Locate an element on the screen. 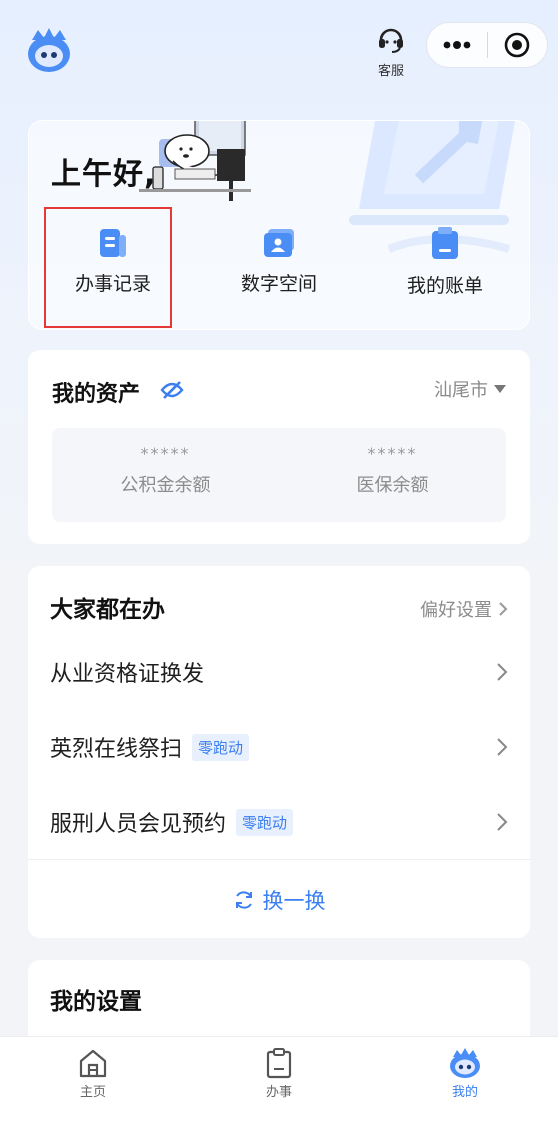 The height and width of the screenshot is (1126, 558). assets-panel: ***** 公积金余额 ***** 医保余额 is located at coordinates (279, 475).